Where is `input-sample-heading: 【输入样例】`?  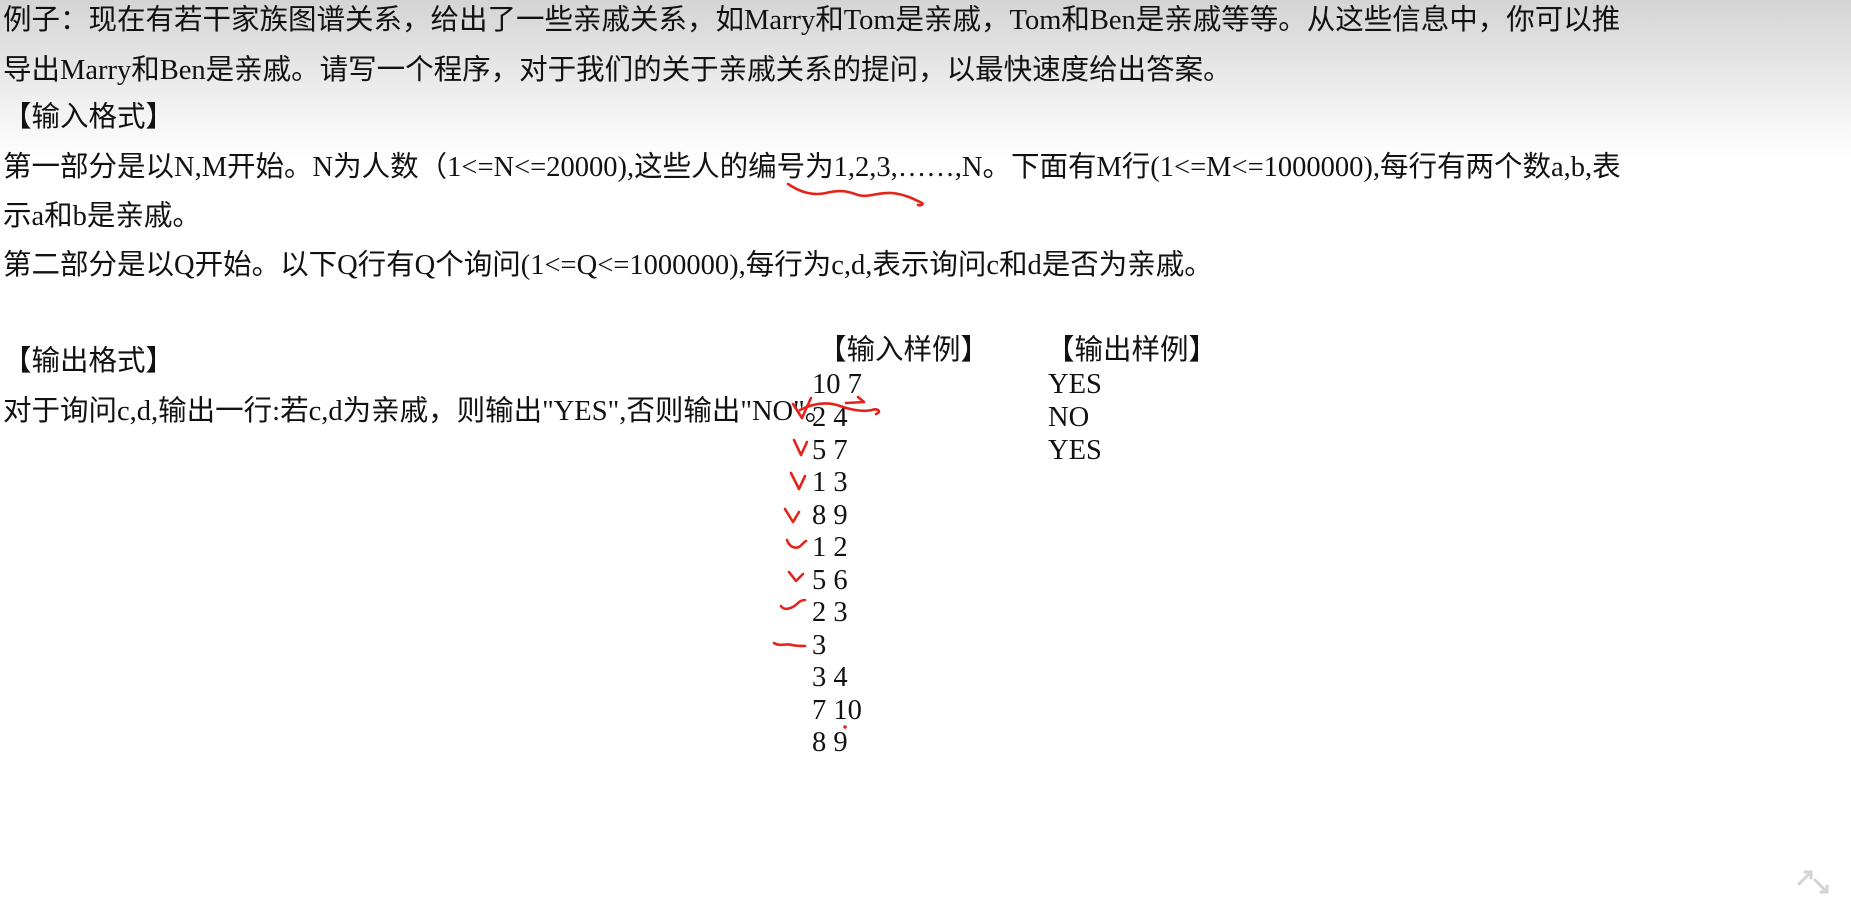 input-sample-heading: 【输入样例】 is located at coordinates (904, 350).